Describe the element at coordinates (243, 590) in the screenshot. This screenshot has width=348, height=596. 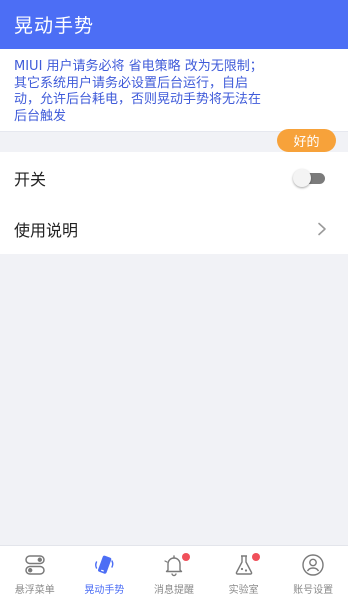
I see `nav-label: 实验室` at that location.